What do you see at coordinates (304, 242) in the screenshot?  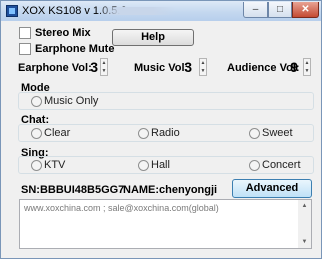 I see `scroll-down-icon: ▼` at bounding box center [304, 242].